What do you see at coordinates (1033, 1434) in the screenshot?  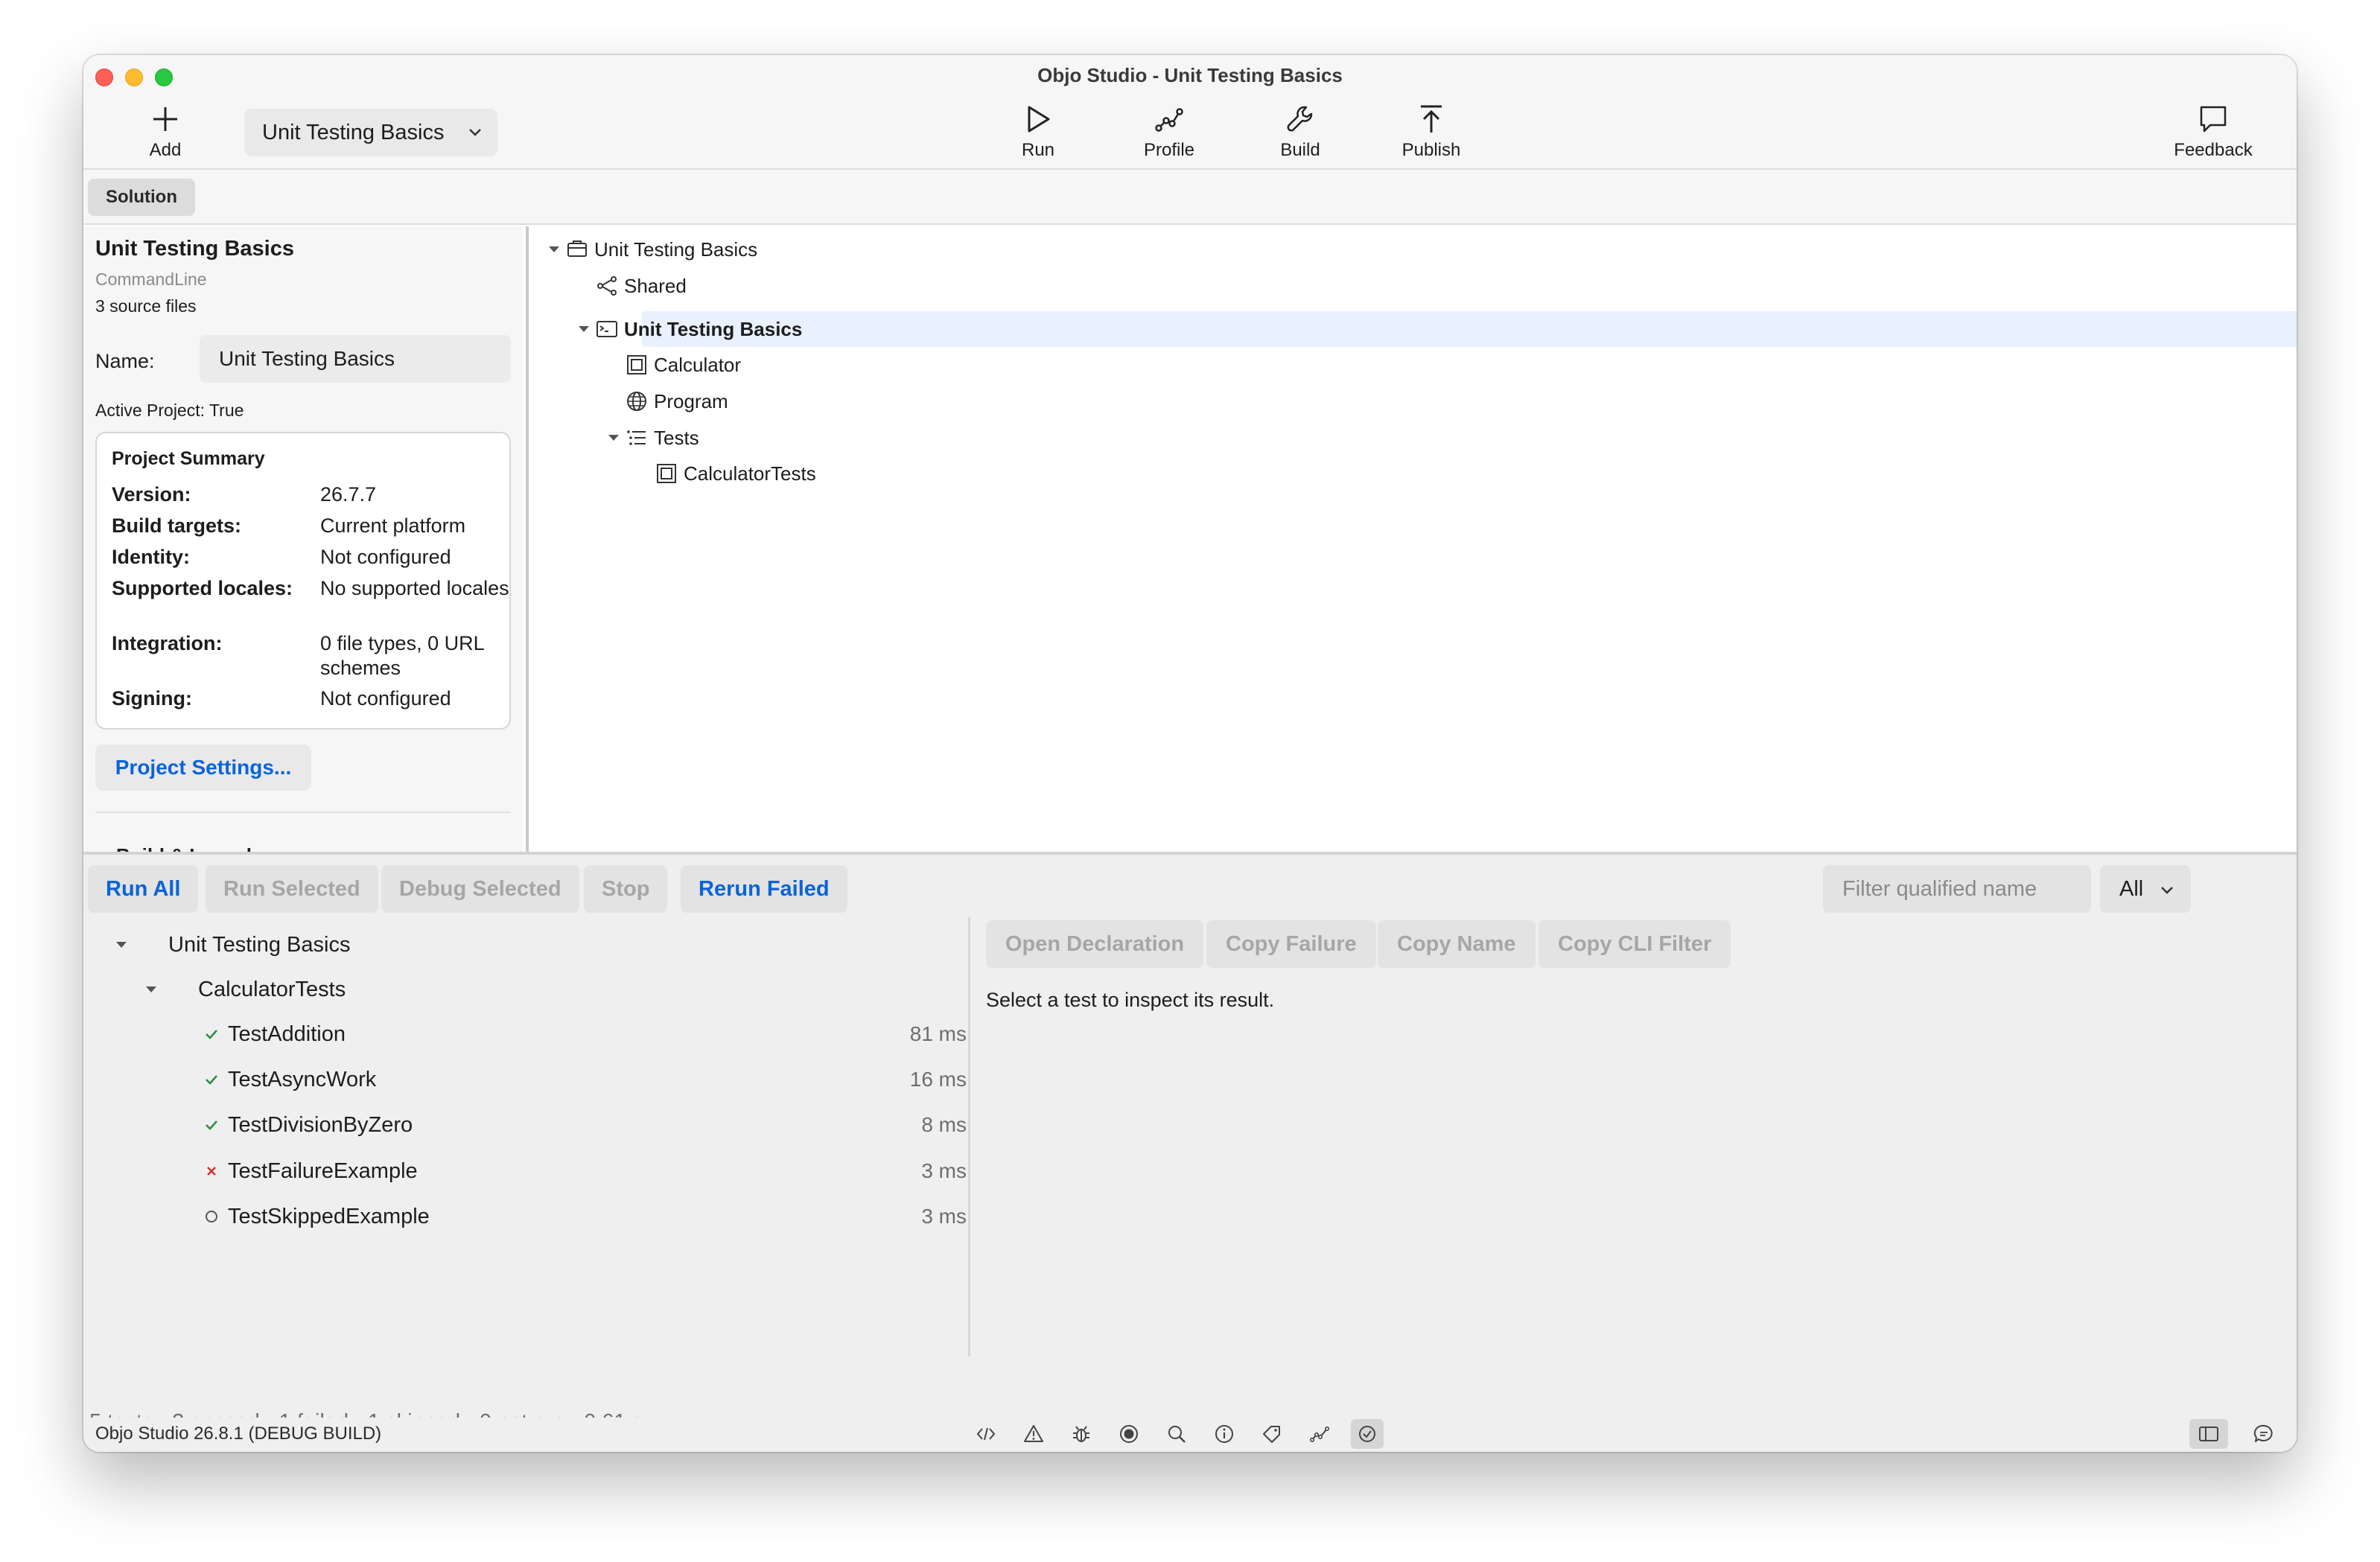 I see `warning-icon` at bounding box center [1033, 1434].